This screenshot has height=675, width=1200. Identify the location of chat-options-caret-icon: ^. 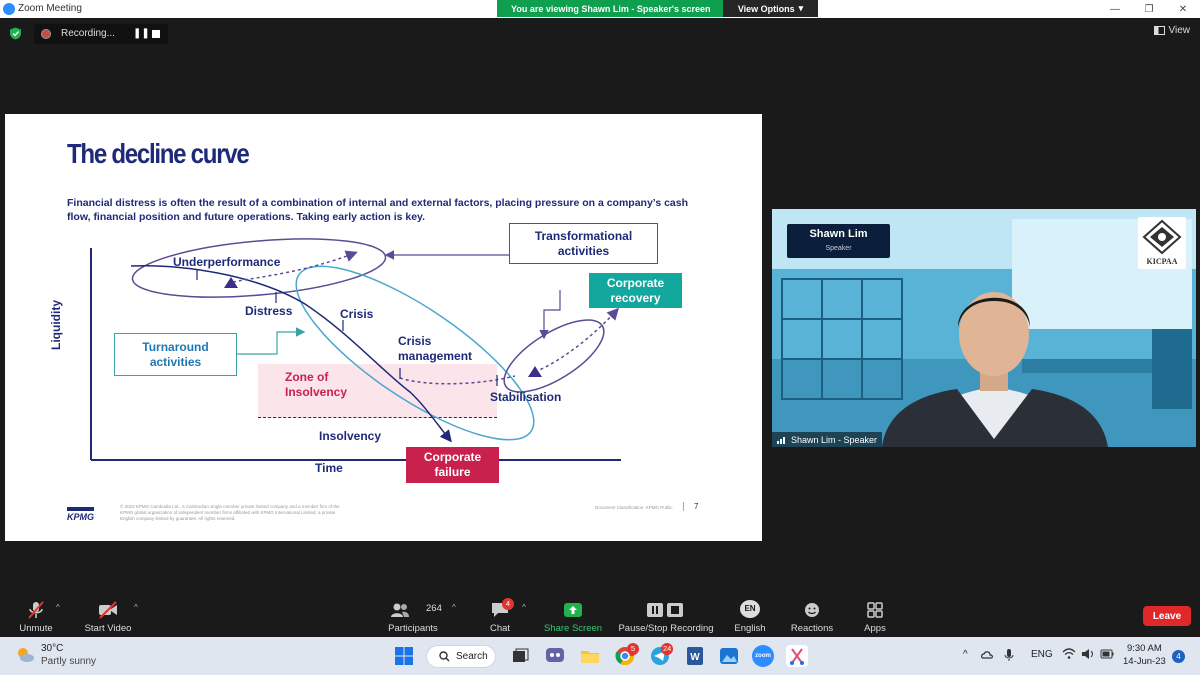
(524, 607).